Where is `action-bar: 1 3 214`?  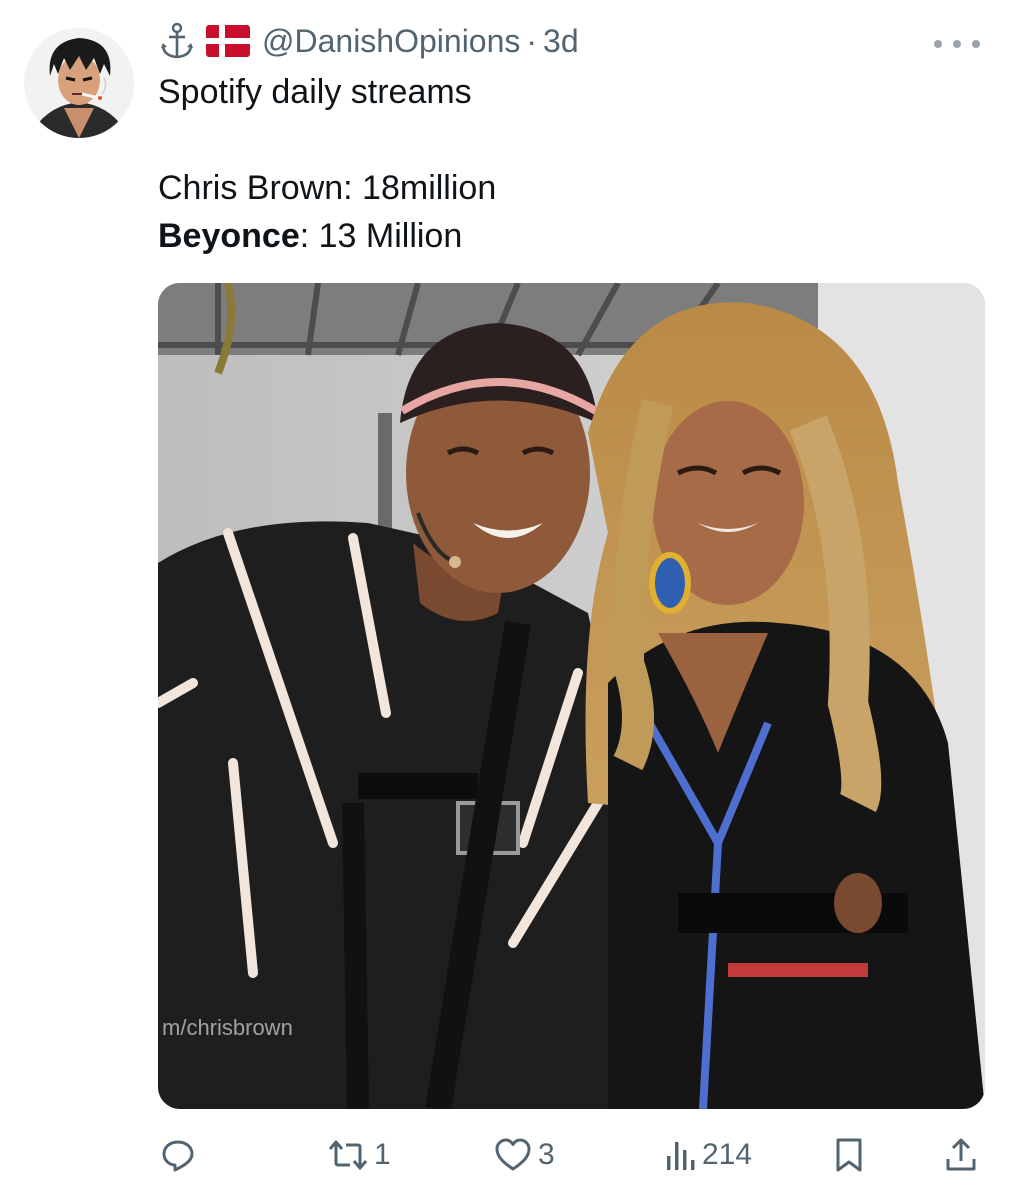 action-bar: 1 3 214 is located at coordinates (505, 1155).